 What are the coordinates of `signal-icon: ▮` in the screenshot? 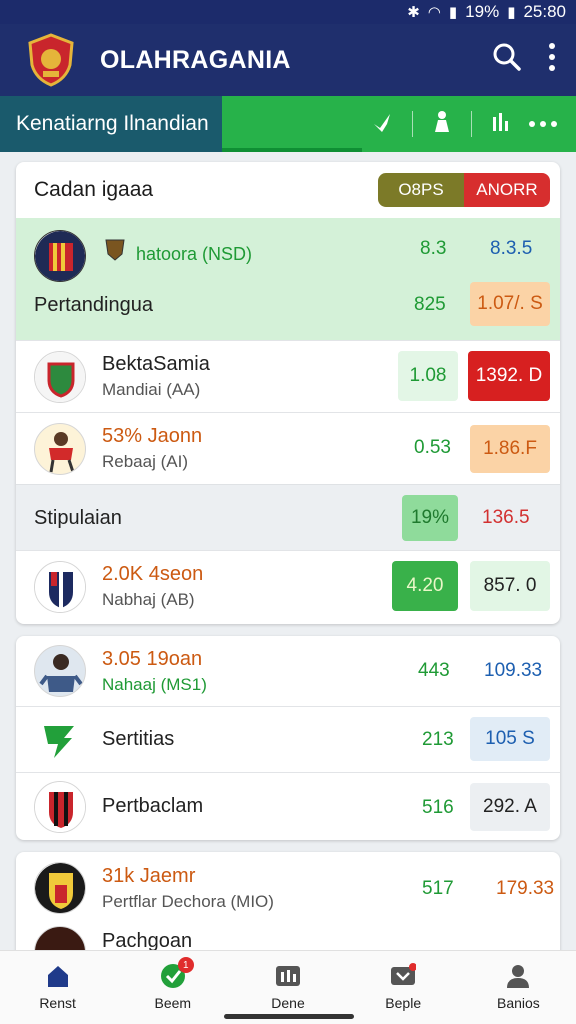 It's located at (453, 12).